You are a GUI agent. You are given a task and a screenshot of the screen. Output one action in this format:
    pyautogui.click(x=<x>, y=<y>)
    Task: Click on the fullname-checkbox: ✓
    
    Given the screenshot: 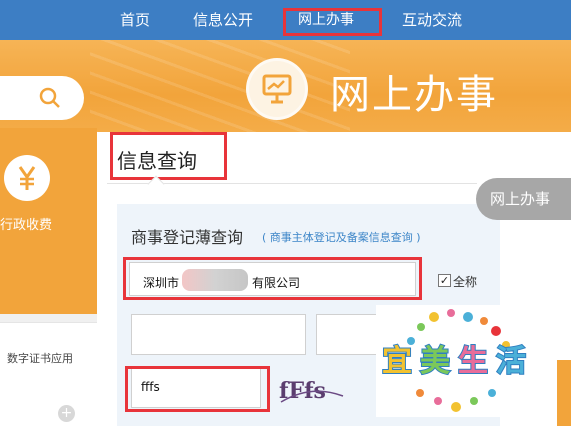 What is the action you would take?
    pyautogui.click(x=444, y=280)
    